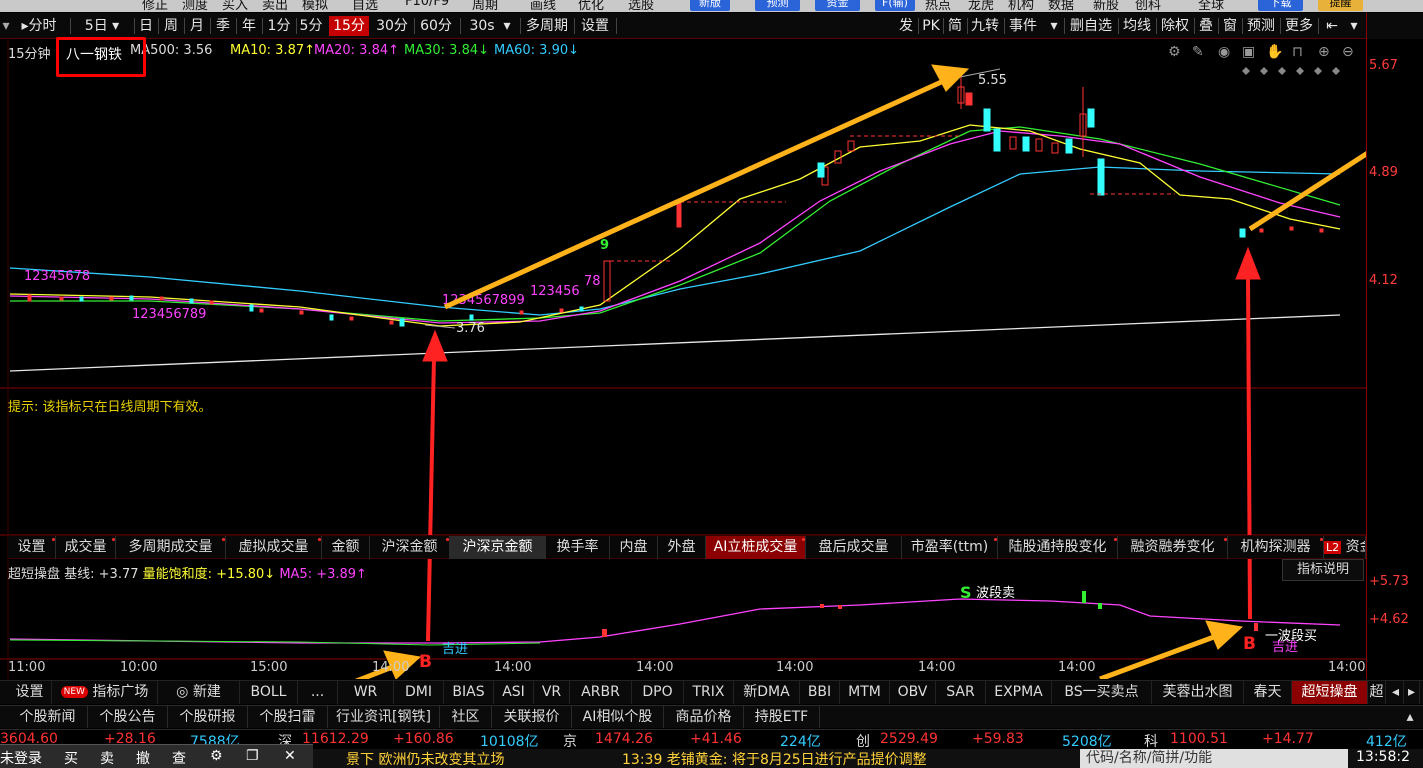 This screenshot has width=1423, height=768. What do you see at coordinates (756, 547) in the screenshot?
I see `tab-ai-volume: AI立桩成交量` at bounding box center [756, 547].